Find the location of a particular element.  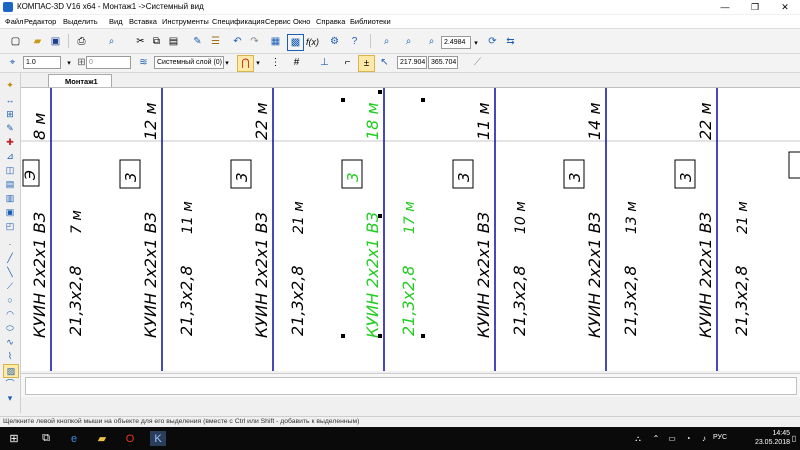

cut-icon: ✂ is located at coordinates (140, 41).